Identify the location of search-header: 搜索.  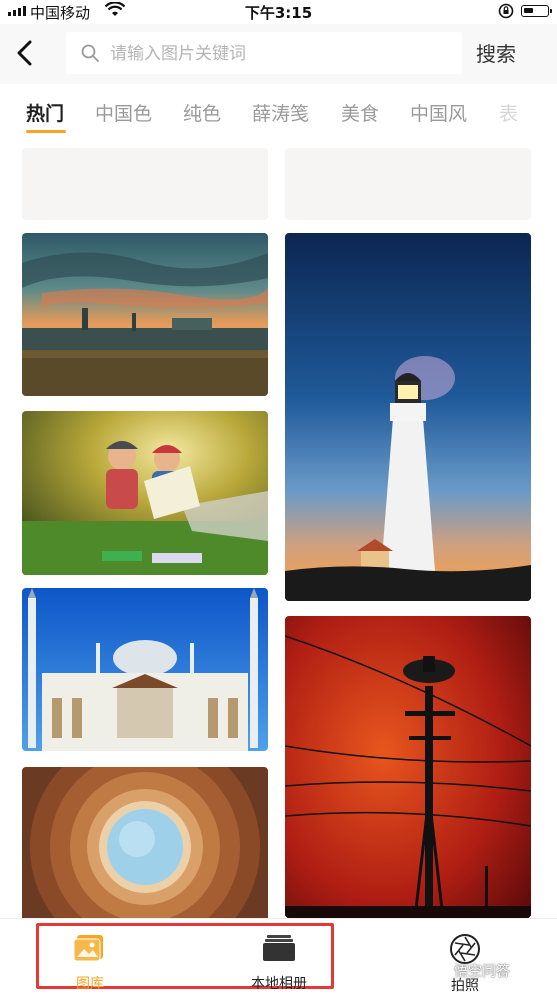
(278, 54).